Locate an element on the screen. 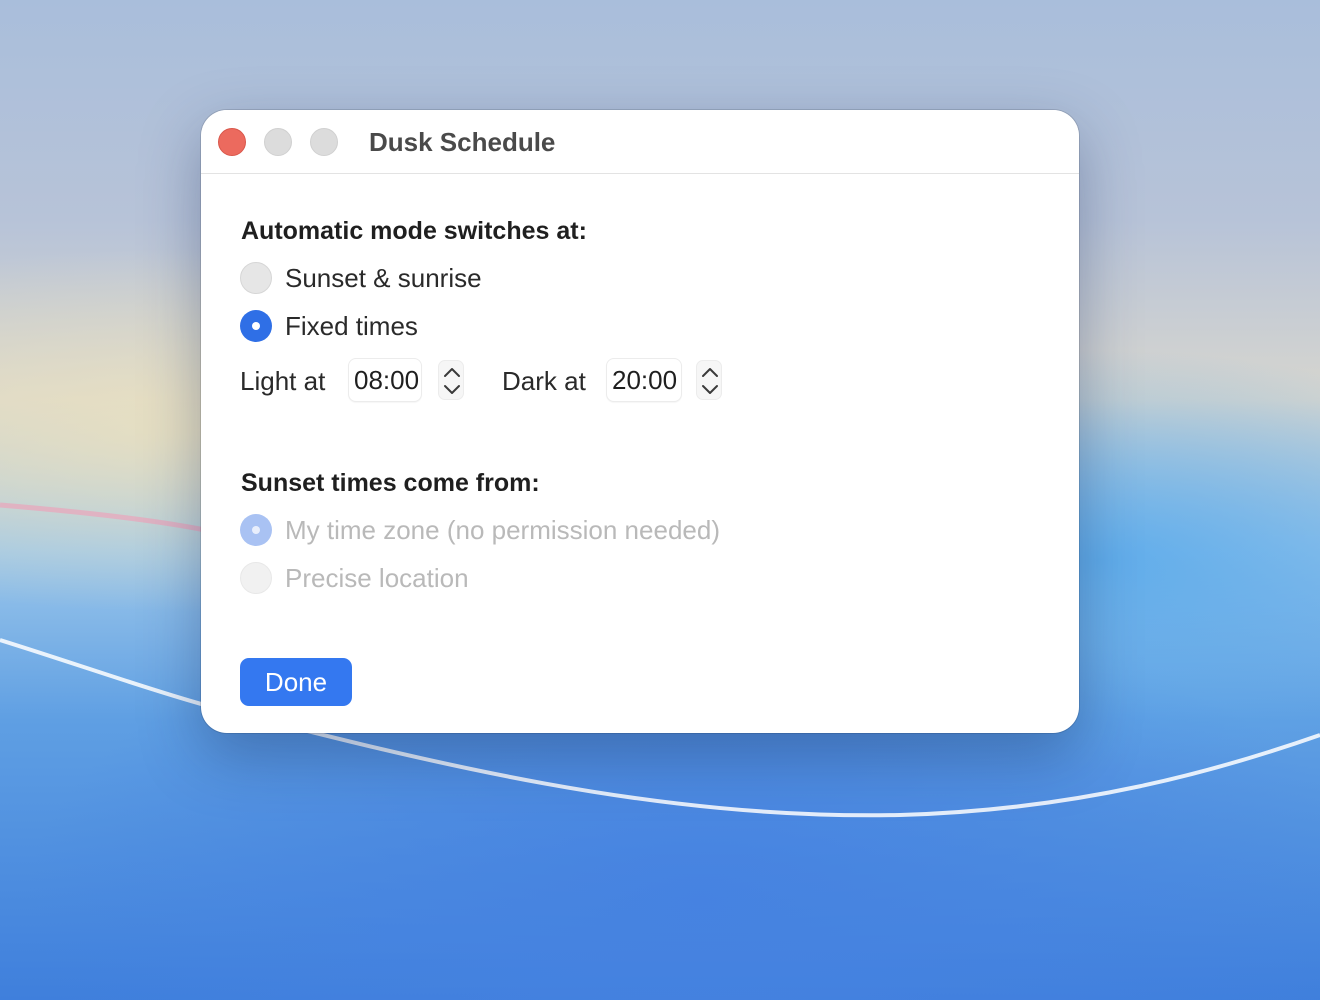  radio-sunset-sunrise: Sunset & sunrise is located at coordinates (361, 278).